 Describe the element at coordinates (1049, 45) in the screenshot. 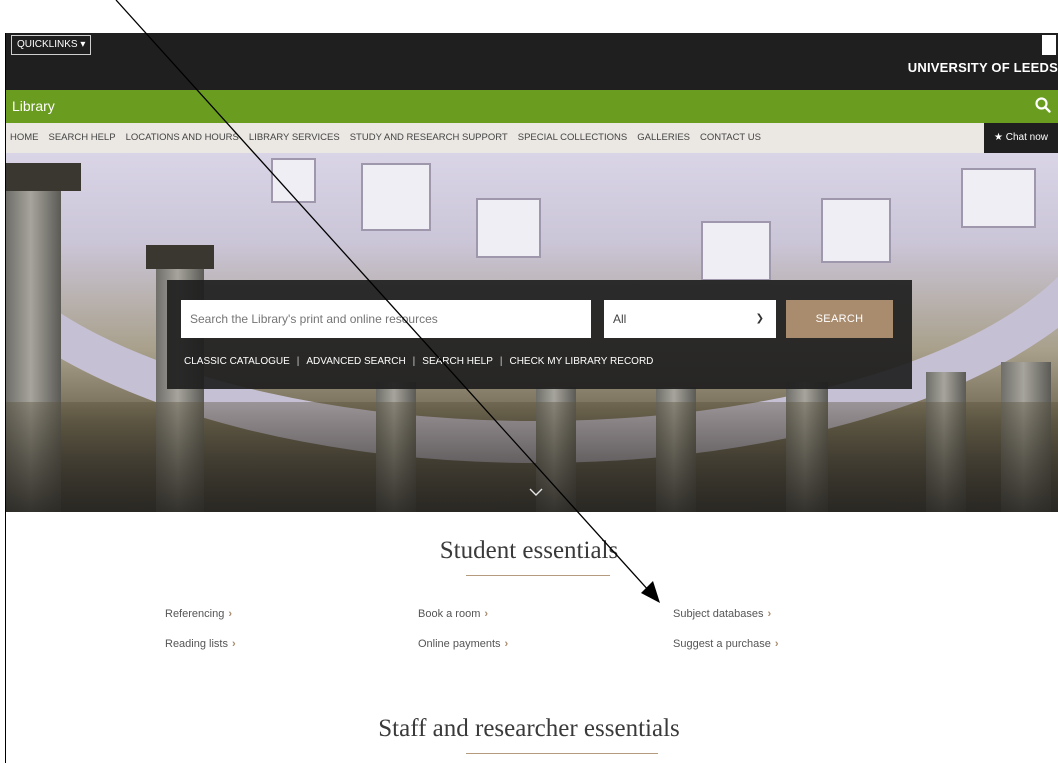

I see `crest-icon` at that location.